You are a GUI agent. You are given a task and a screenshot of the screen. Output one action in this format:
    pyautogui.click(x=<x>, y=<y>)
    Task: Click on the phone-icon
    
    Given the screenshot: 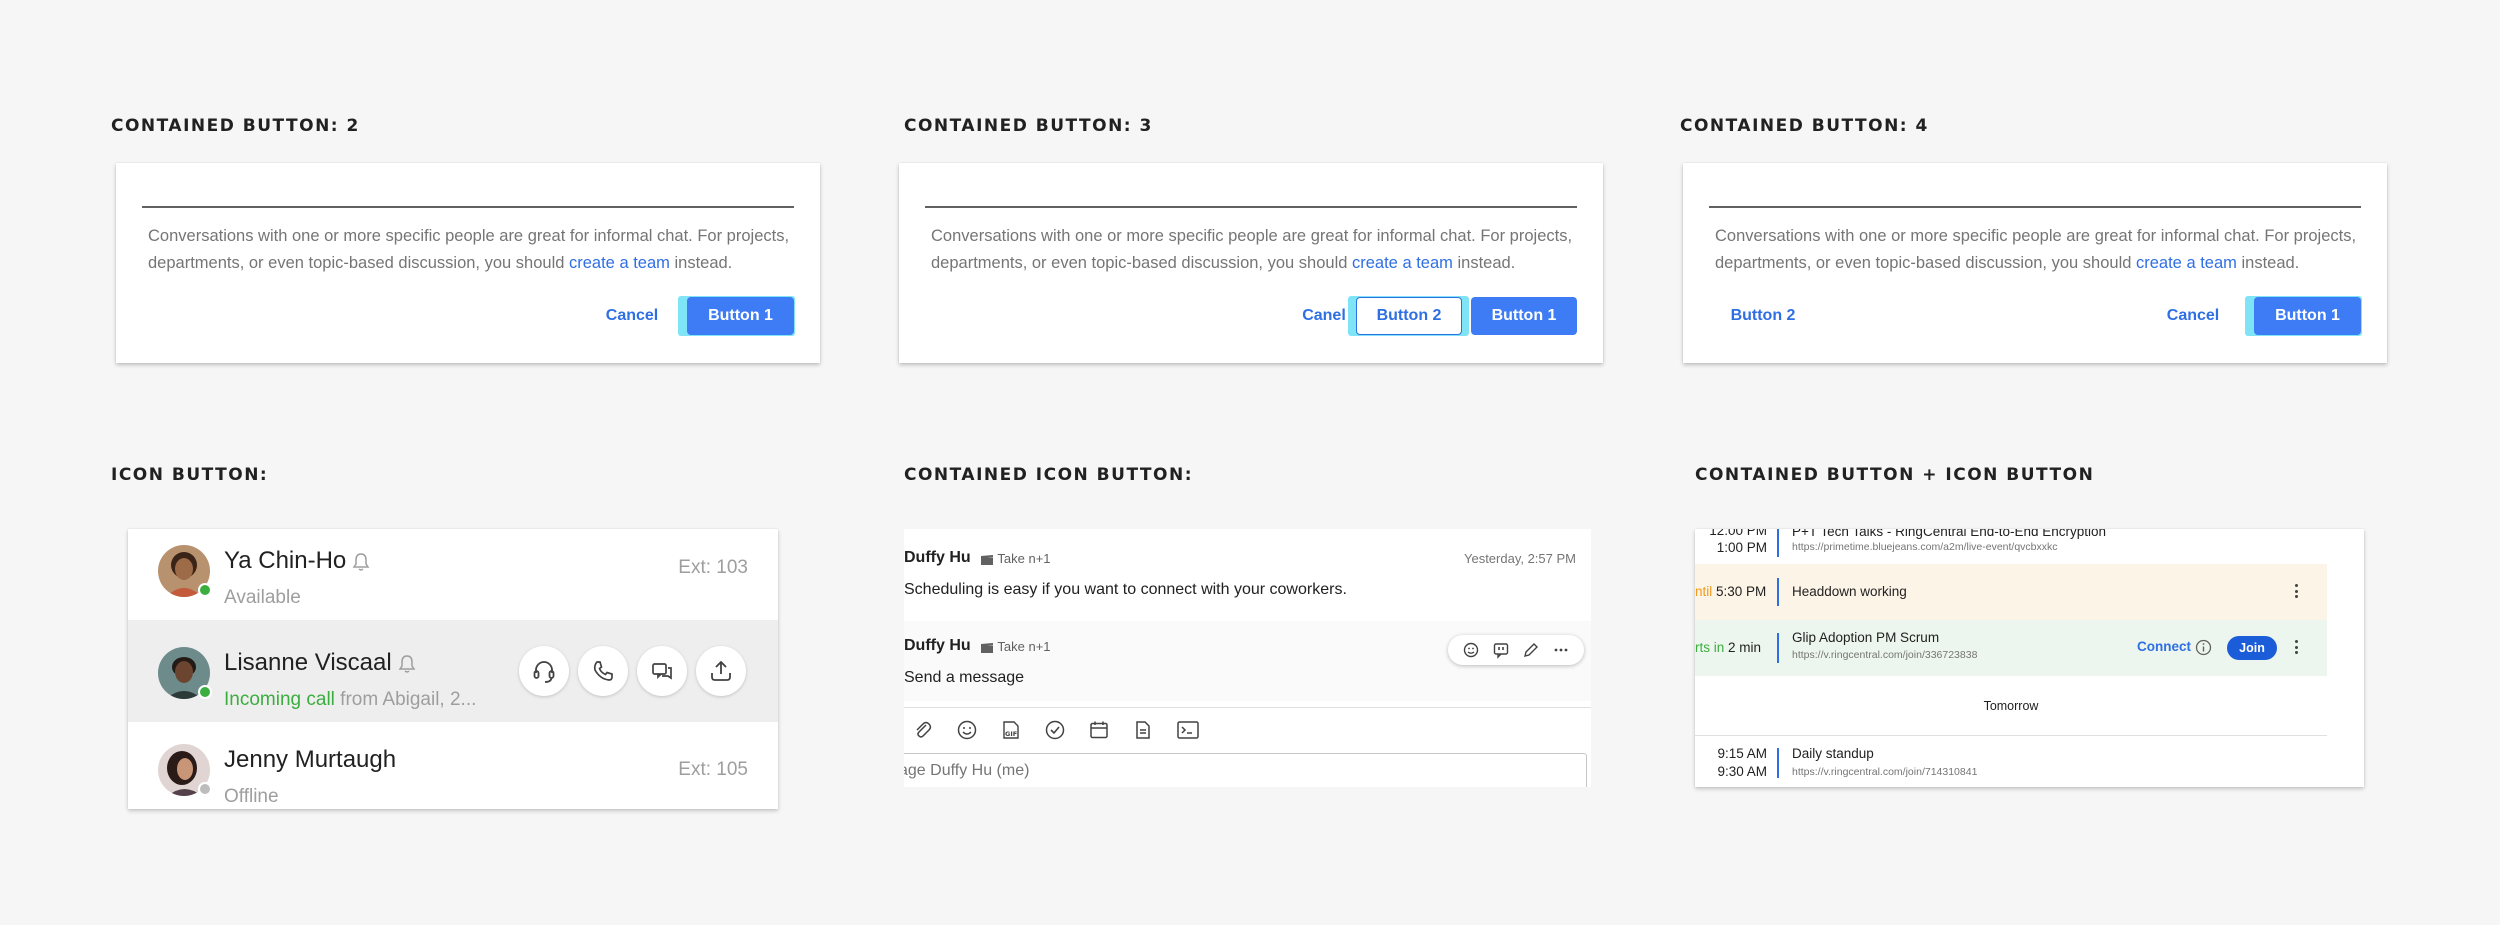 What is the action you would take?
    pyautogui.click(x=603, y=671)
    